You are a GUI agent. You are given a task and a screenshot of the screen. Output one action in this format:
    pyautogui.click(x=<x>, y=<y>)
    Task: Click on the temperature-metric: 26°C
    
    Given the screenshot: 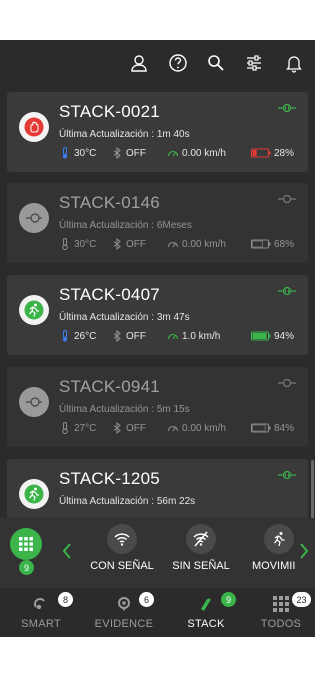 What is the action you would take?
    pyautogui.click(x=77, y=336)
    